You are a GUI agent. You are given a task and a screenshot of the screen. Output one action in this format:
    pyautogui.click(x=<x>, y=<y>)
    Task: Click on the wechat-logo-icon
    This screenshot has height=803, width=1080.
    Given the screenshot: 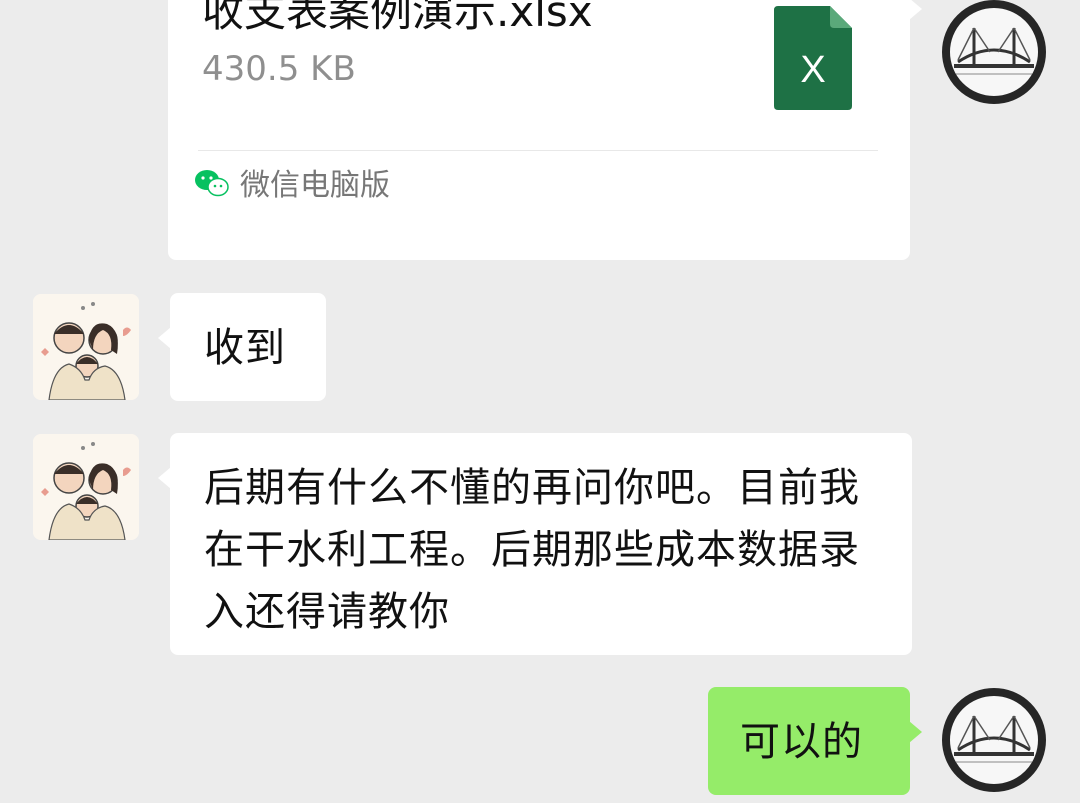 What is the action you would take?
    pyautogui.click(x=212, y=183)
    